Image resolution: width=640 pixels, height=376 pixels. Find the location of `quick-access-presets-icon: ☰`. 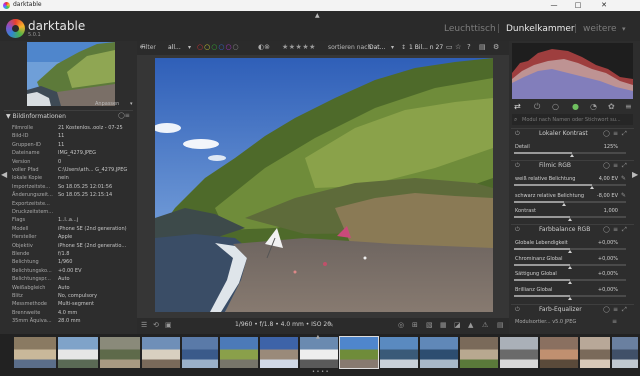

quick-access-presets-icon: ☰ is located at coordinates (144, 325).